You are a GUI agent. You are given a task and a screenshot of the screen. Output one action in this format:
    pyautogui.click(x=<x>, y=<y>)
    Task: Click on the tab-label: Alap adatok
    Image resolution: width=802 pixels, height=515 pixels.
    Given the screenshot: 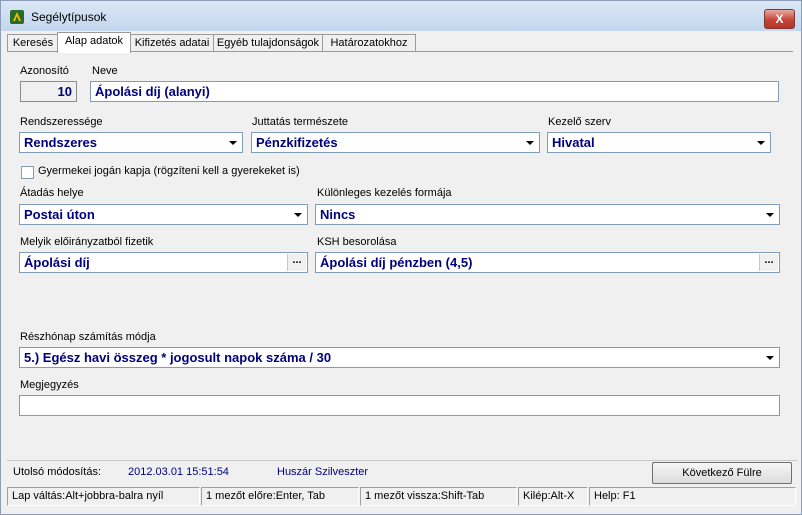 What is the action you would take?
    pyautogui.click(x=94, y=41)
    